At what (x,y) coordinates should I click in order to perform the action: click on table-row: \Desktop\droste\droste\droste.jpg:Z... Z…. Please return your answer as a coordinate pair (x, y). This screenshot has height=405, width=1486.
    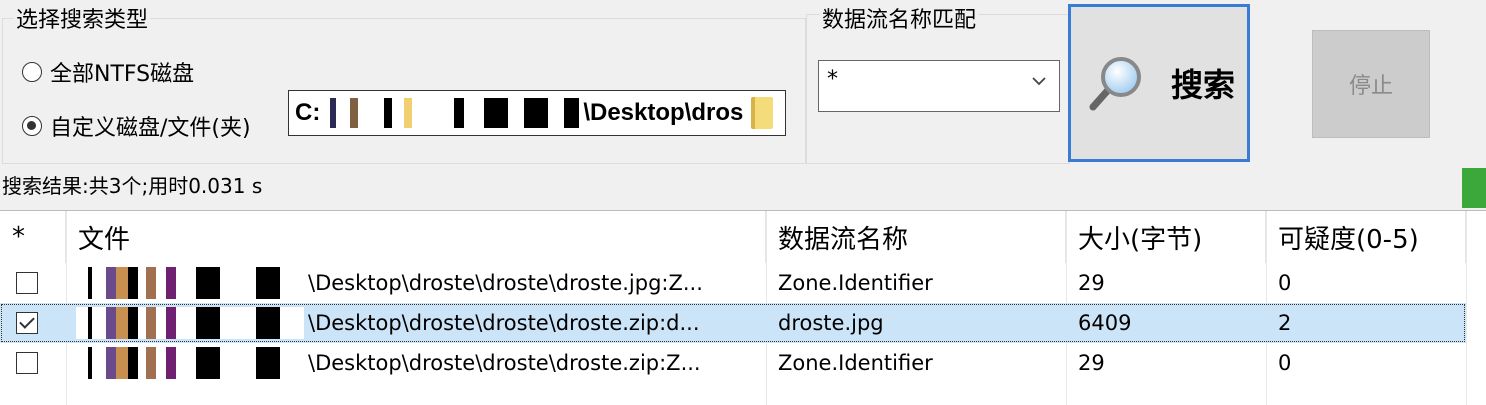
    Looking at the image, I should click on (733, 283).